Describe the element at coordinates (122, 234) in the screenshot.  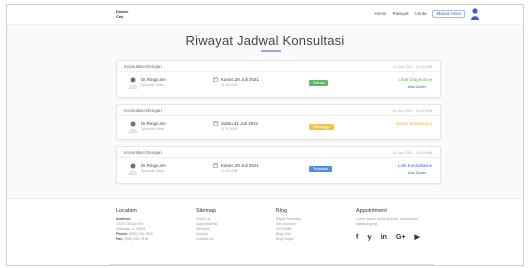
I see `phone-label: Phone:` at that location.